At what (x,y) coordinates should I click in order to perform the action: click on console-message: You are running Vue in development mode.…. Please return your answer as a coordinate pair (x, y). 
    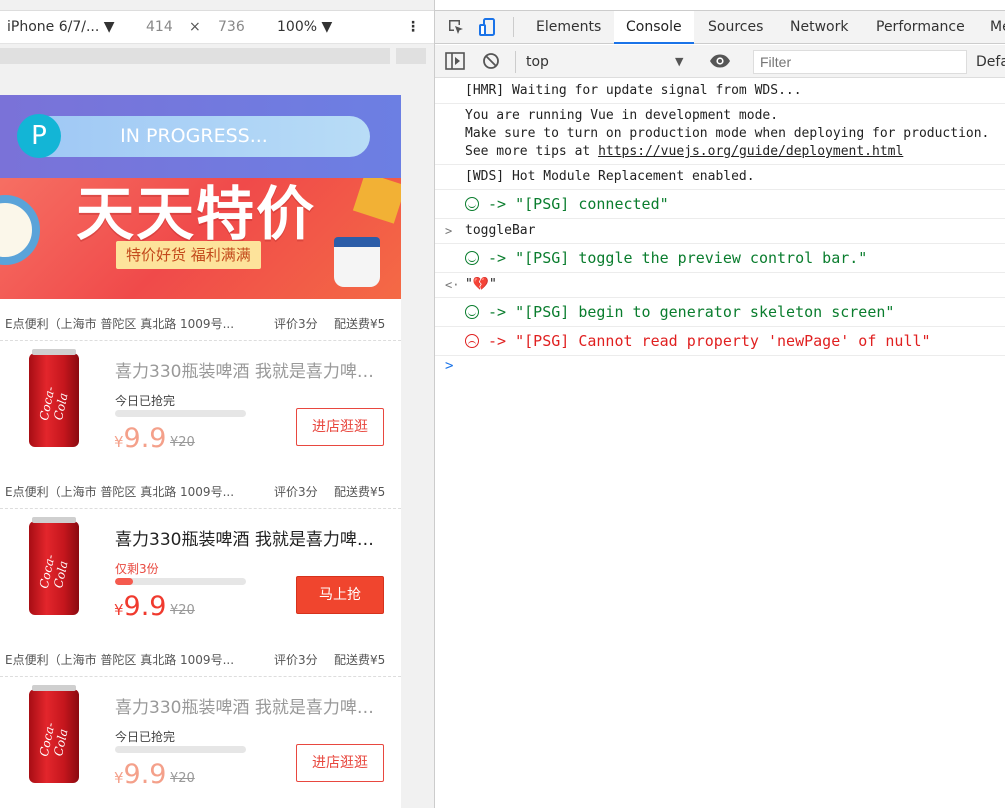
    Looking at the image, I should click on (720, 134).